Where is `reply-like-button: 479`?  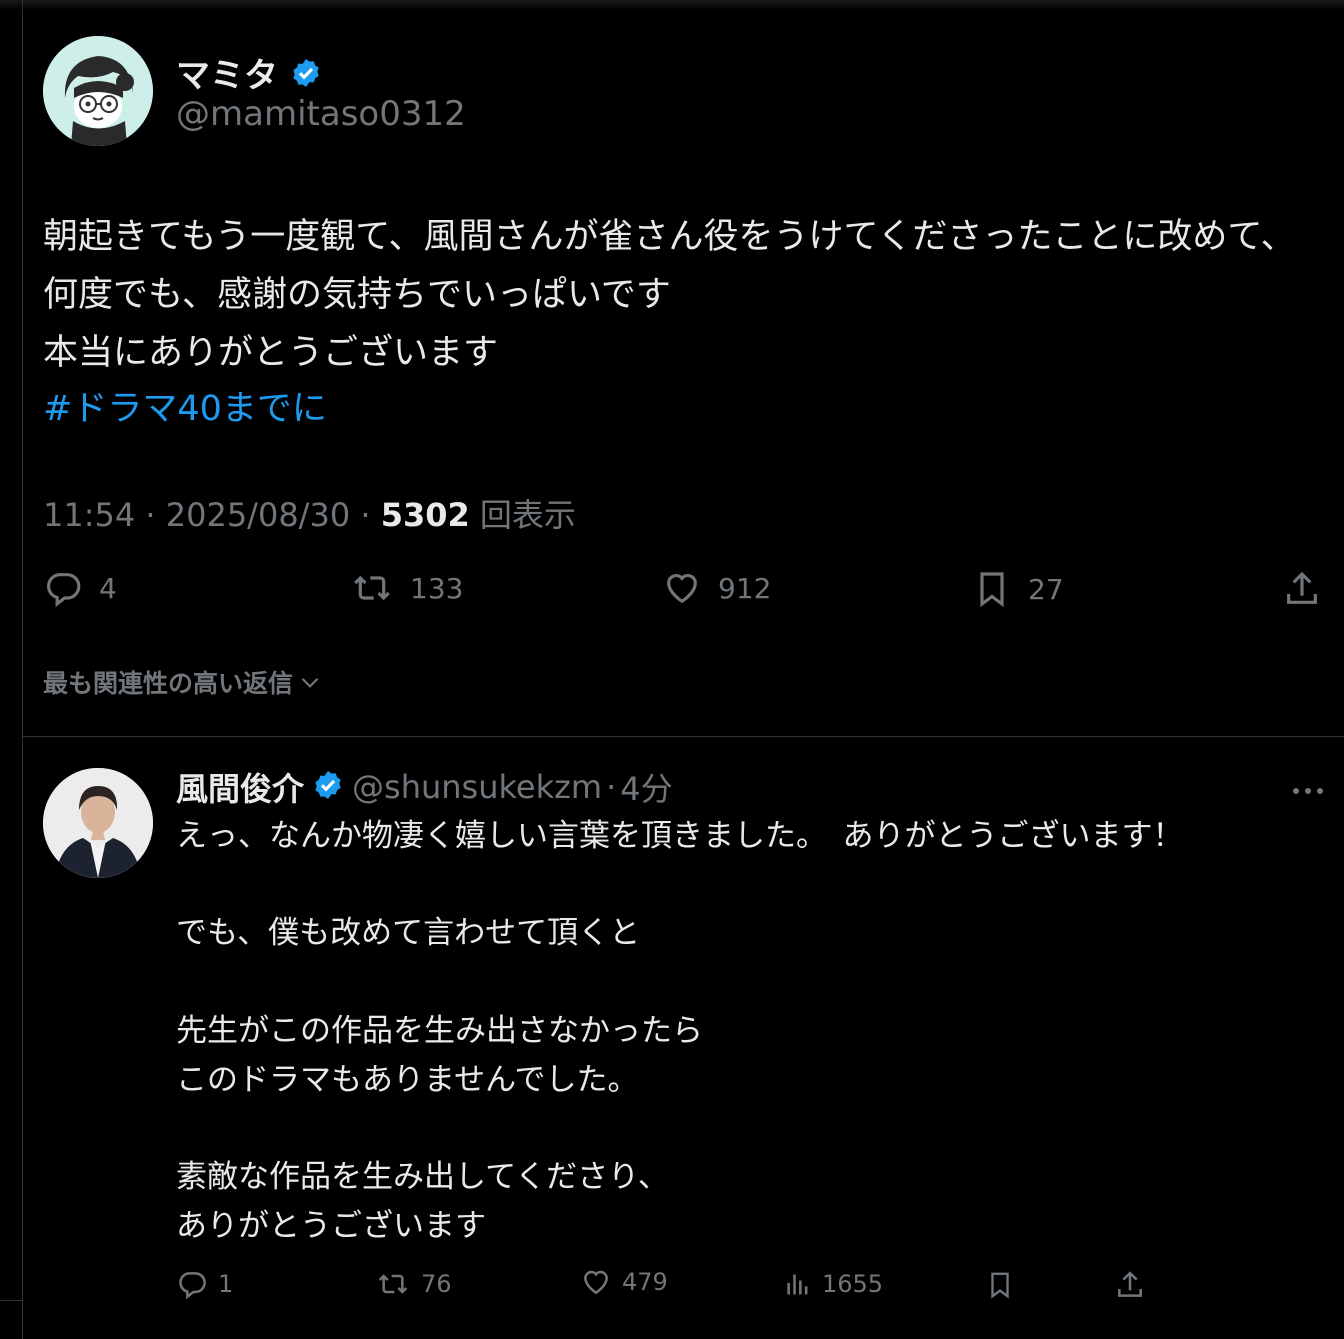
reply-like-button: 479 is located at coordinates (624, 1282).